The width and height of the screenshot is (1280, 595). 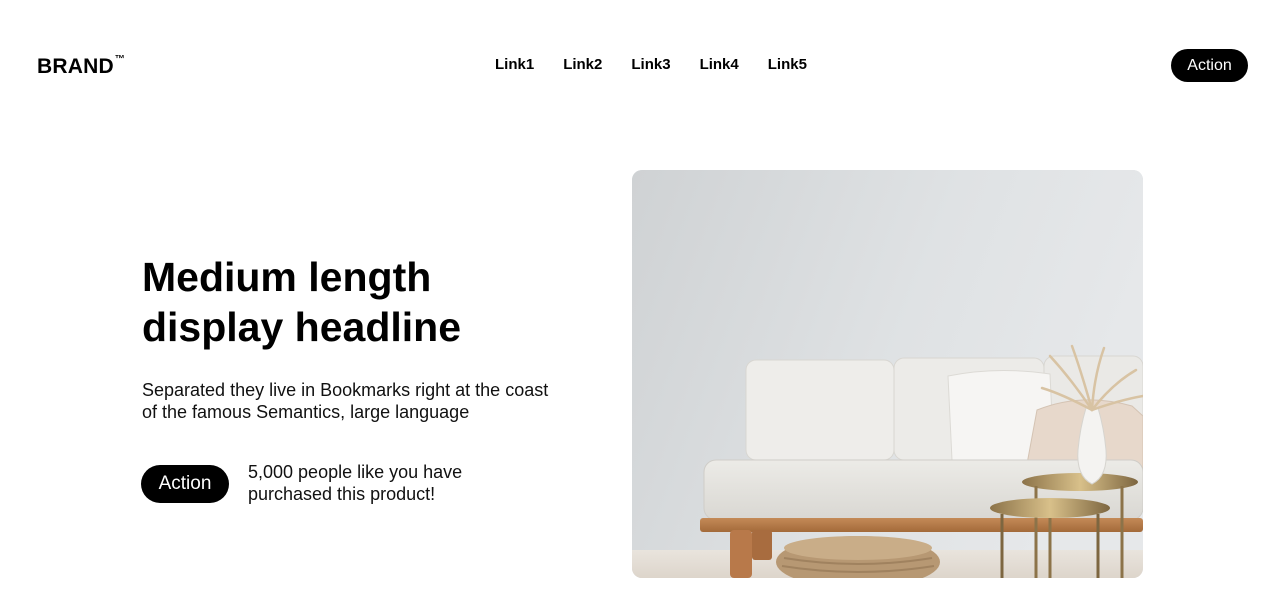 I want to click on side-table-top-front, so click(x=1050, y=508).